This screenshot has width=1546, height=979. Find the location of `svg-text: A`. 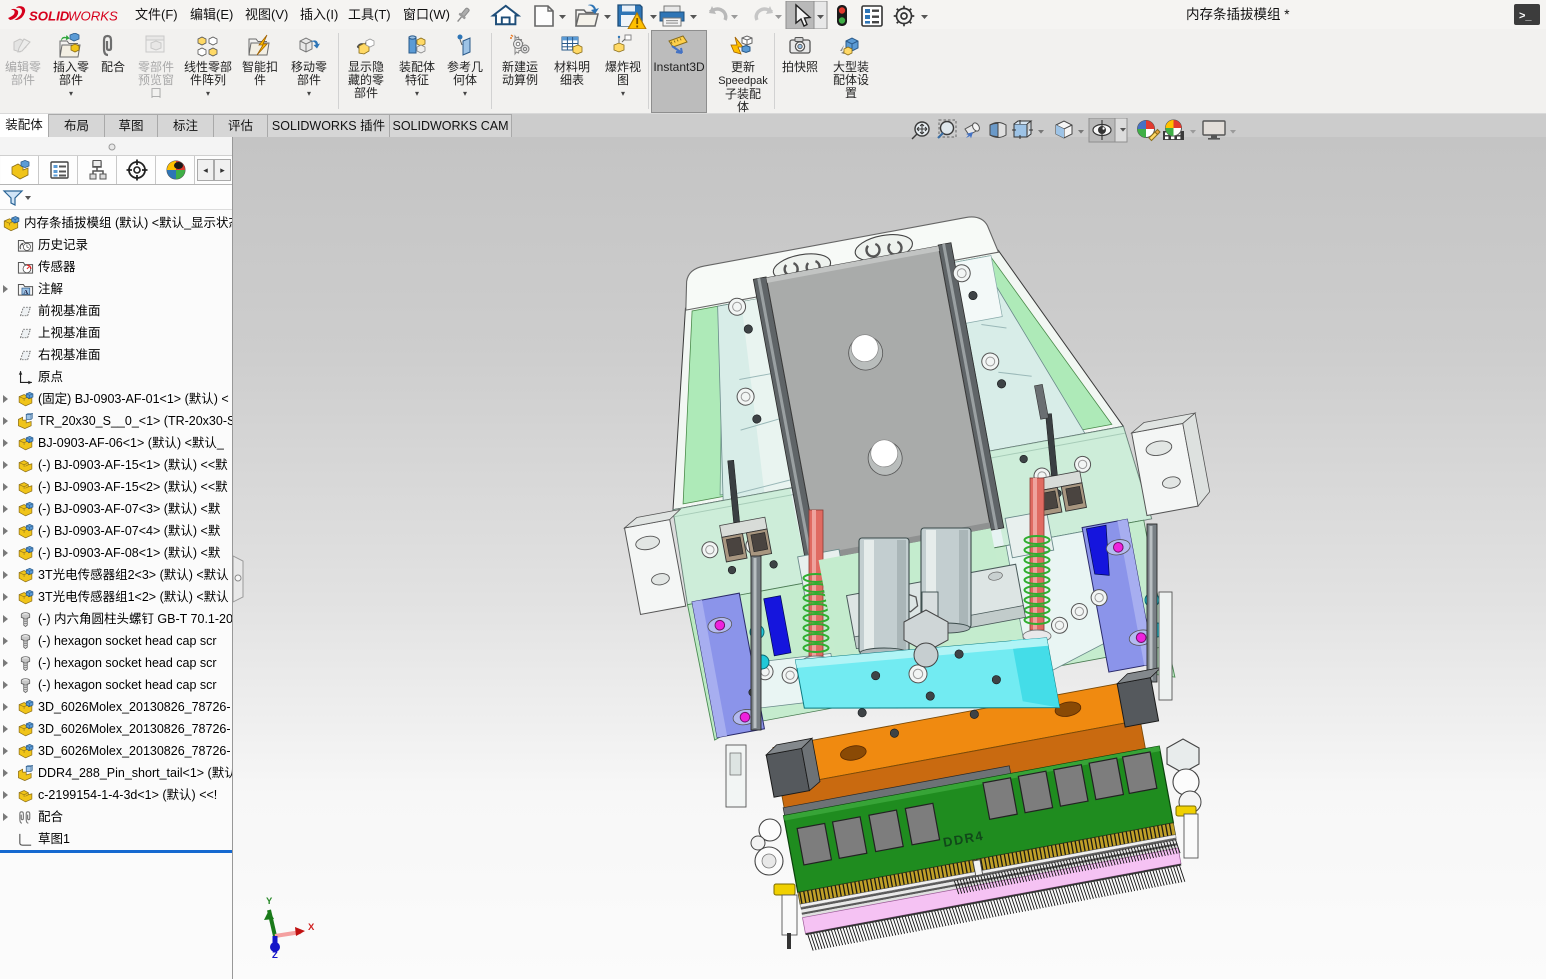

svg-text: A is located at coordinates (25, 292).